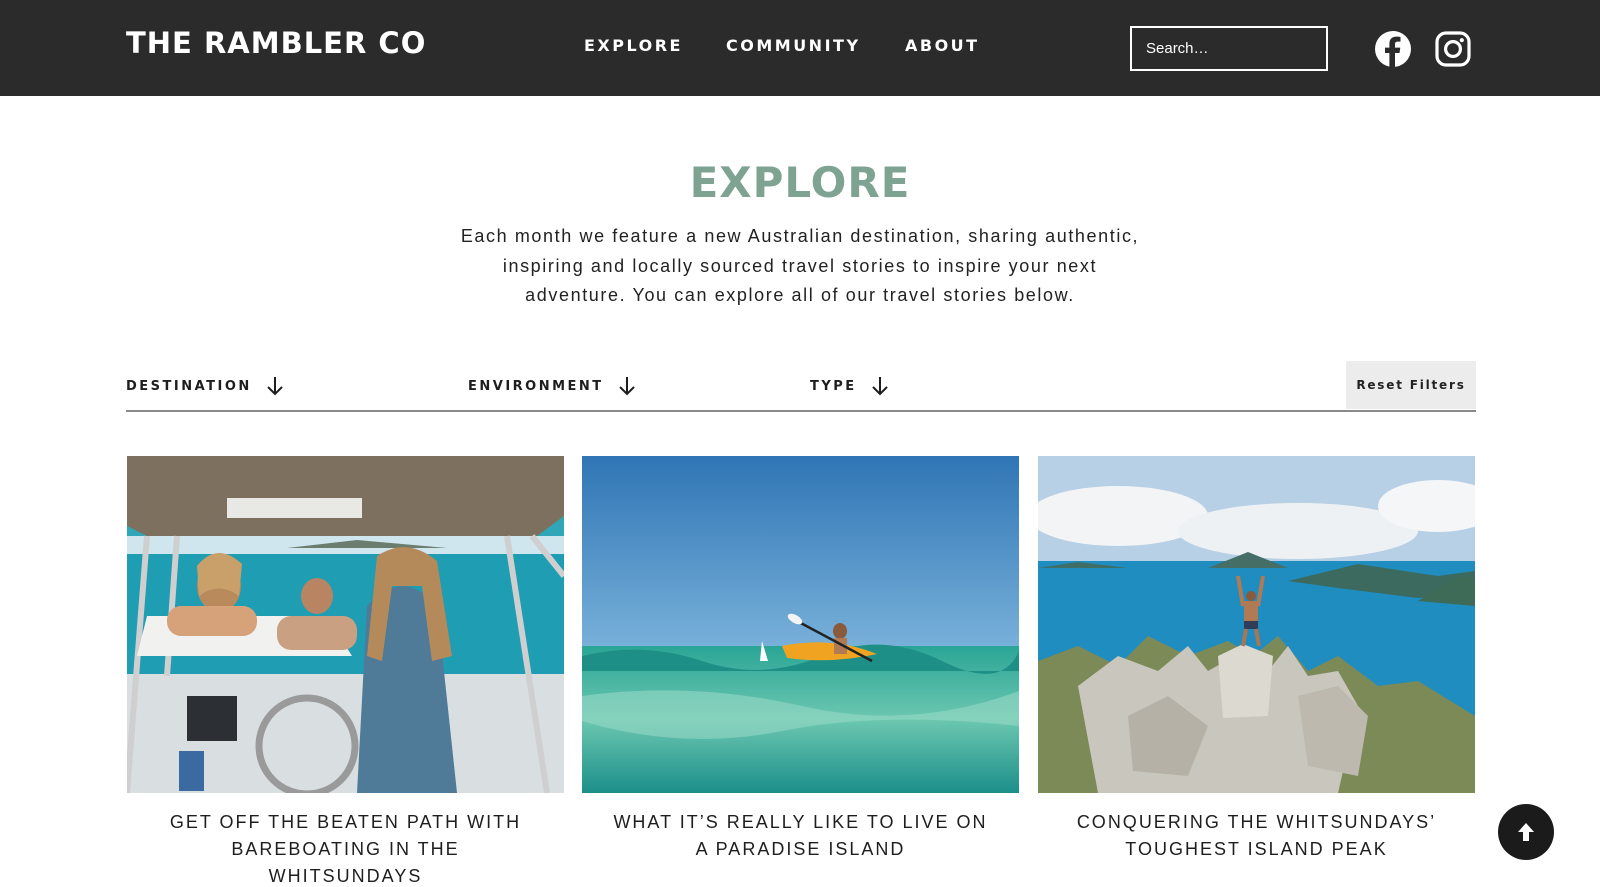  Describe the element at coordinates (345, 624) in the screenshot. I see `story-image-sailing` at that location.